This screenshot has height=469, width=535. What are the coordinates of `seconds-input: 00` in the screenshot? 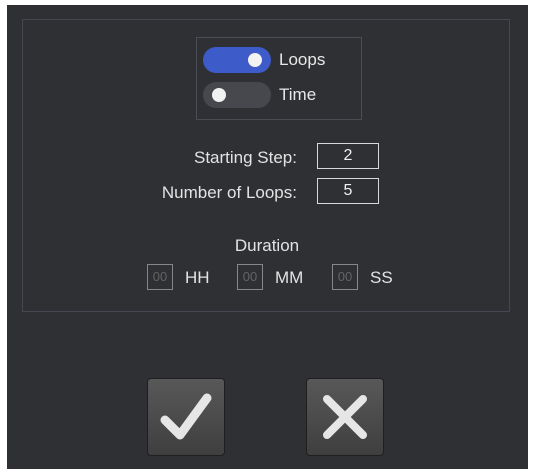 It's located at (345, 277).